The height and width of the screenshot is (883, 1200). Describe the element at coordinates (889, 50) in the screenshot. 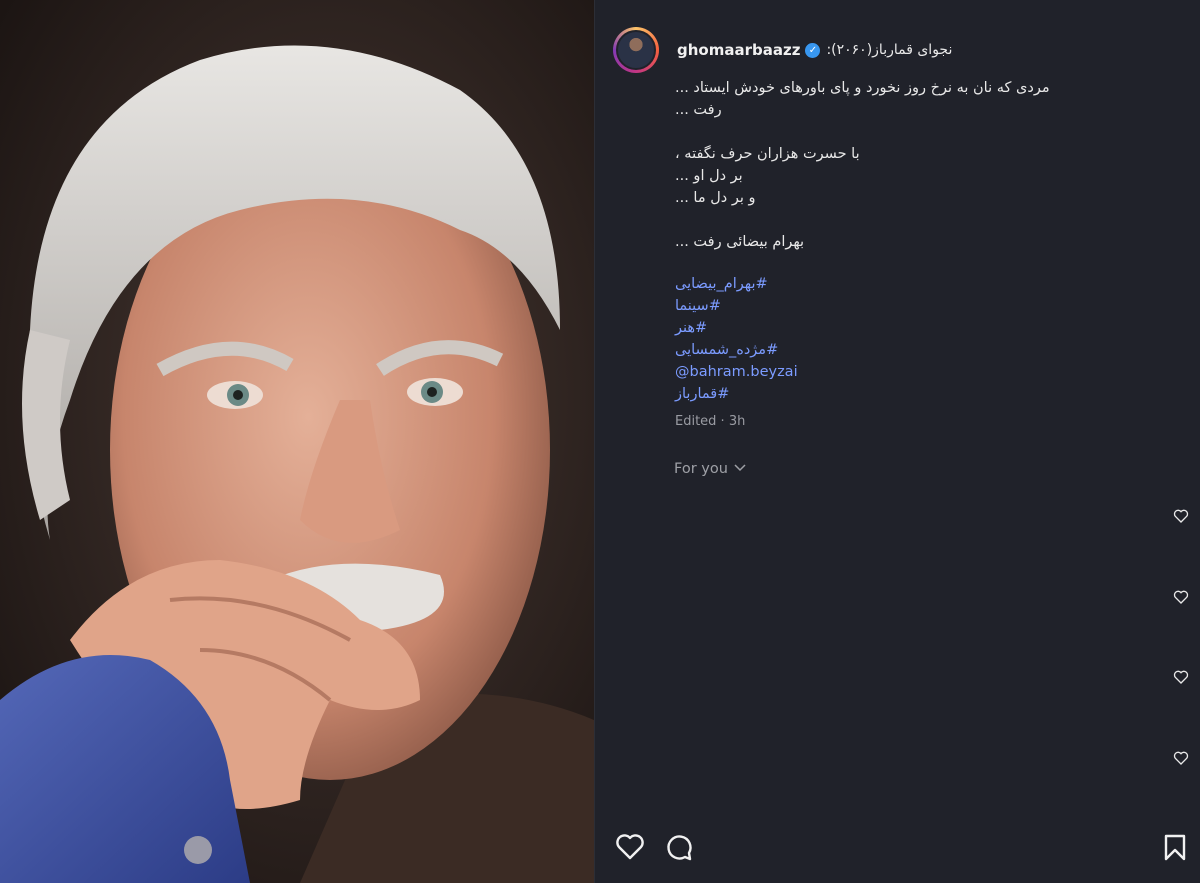

I see `header-caption-title: نجوای قمارباز(۲۰۶۰):` at that location.